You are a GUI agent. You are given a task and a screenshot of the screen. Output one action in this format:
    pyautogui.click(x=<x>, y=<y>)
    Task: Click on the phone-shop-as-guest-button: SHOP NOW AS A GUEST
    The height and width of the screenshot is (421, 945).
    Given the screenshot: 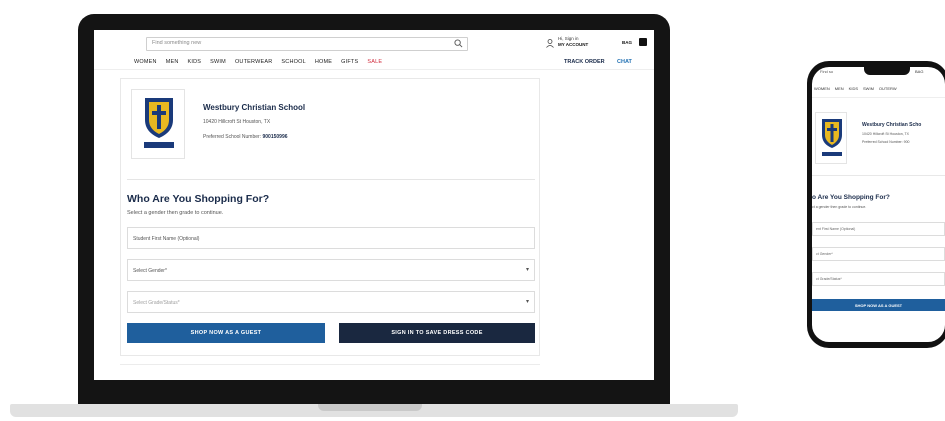 What is the action you would take?
    pyautogui.click(x=878, y=305)
    